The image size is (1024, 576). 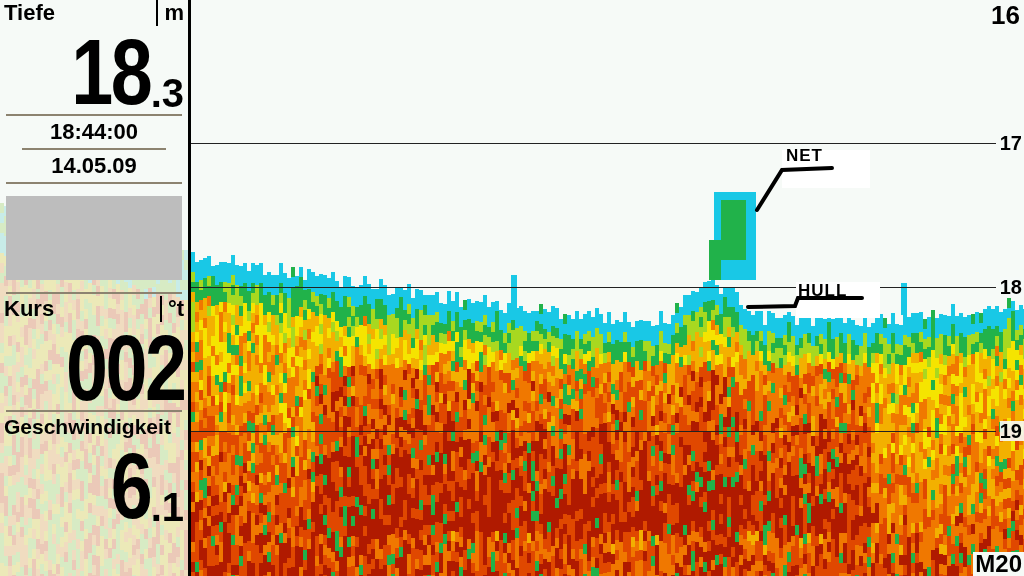 I want to click on field-label: Geschwindigkeit, so click(x=87, y=427).